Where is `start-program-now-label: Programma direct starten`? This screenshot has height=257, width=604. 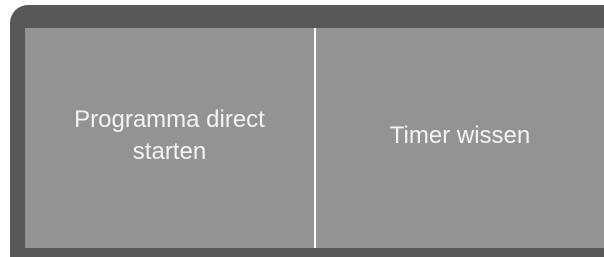
start-program-now-label: Programma direct starten is located at coordinates (169, 135).